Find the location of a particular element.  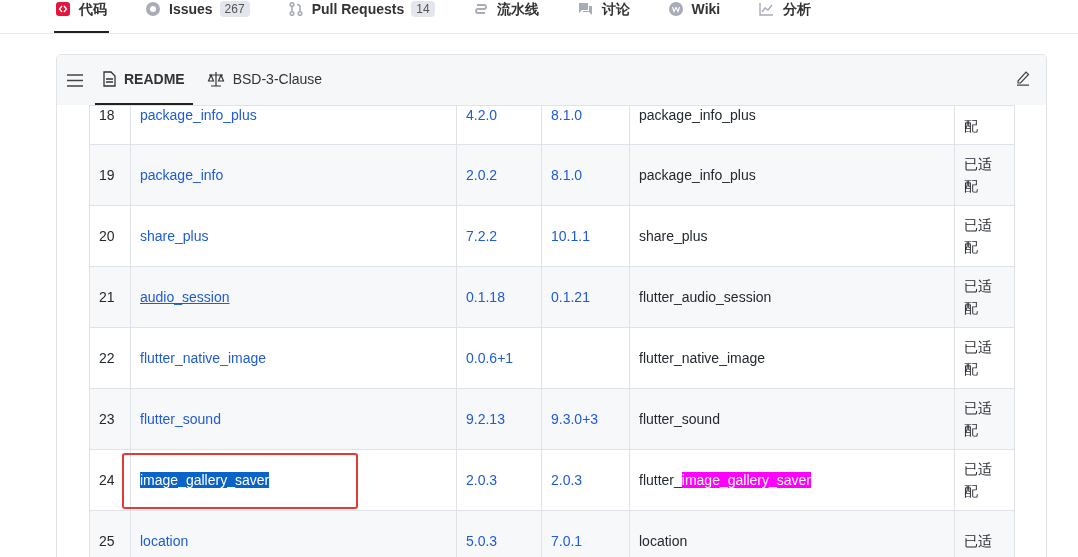

package-link: audio_session is located at coordinates (185, 297).